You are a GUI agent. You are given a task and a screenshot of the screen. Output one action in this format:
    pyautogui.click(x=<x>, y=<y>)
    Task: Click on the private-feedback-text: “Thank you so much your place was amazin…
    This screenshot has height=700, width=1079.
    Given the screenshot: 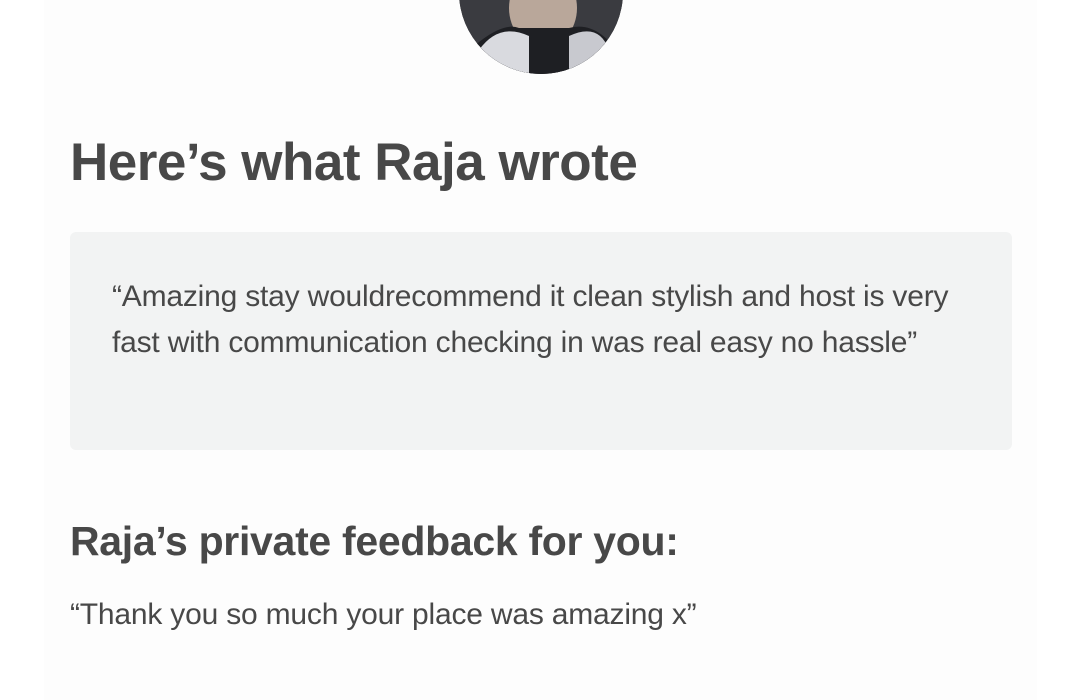 What is the action you would take?
    pyautogui.click(x=383, y=614)
    